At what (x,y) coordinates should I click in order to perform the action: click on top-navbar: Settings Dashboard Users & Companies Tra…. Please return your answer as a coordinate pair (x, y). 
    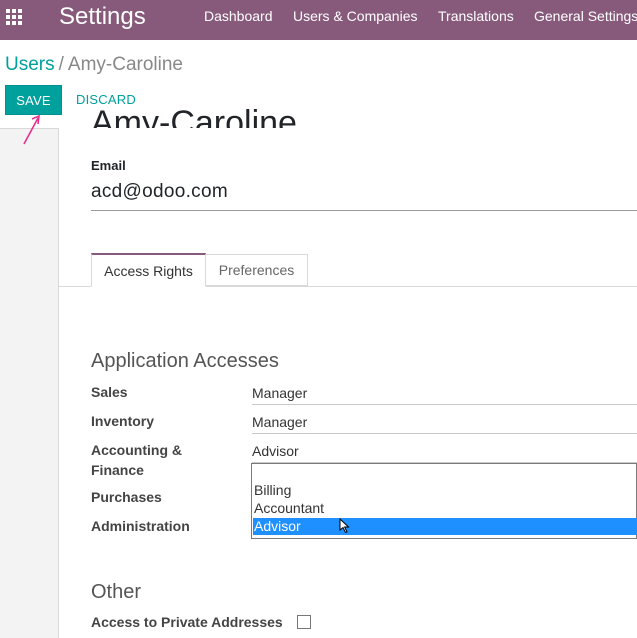
    Looking at the image, I should click on (318, 20).